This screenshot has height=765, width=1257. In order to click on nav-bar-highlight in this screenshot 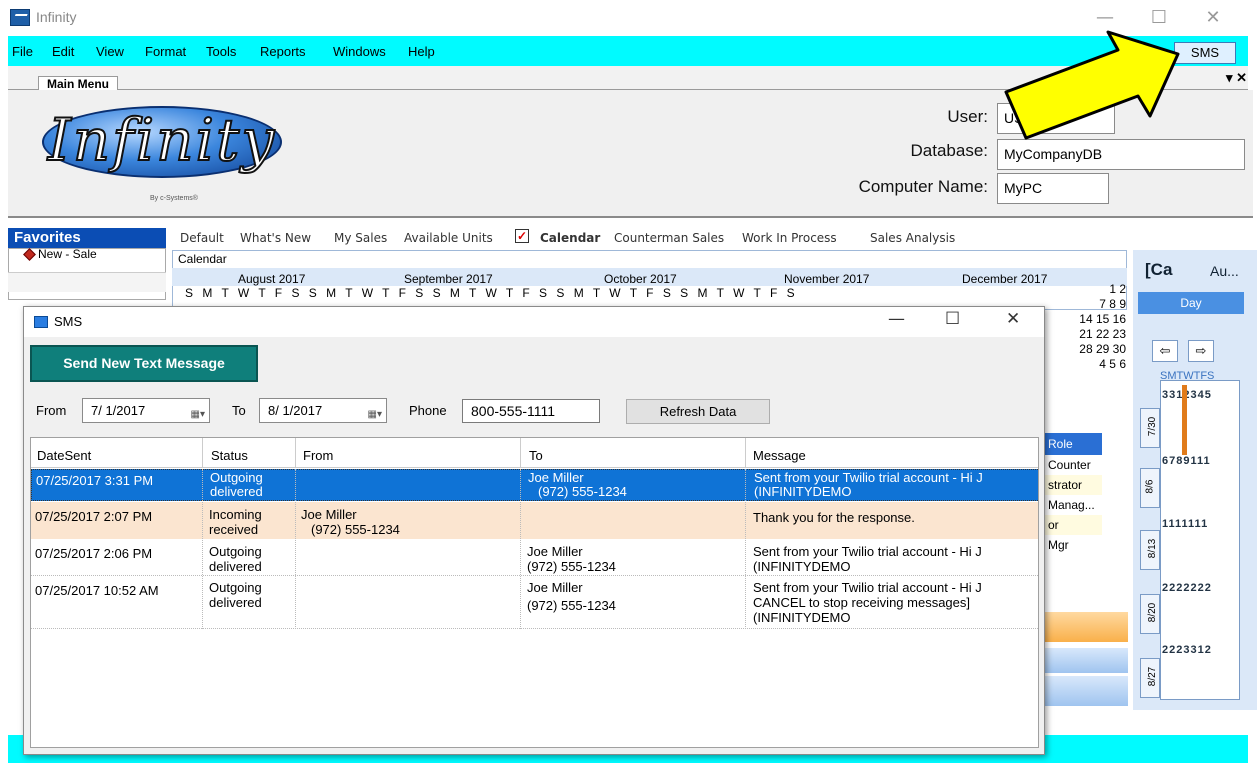, I will do `click(1086, 627)`.